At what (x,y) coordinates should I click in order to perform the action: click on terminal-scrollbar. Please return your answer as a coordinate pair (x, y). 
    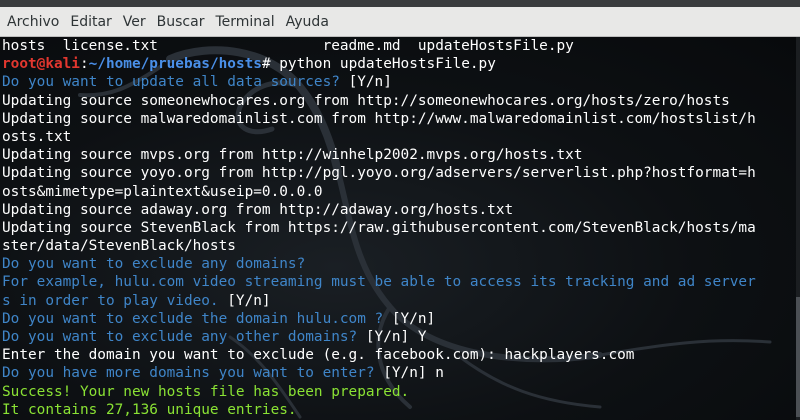
    Looking at the image, I should click on (798, 228).